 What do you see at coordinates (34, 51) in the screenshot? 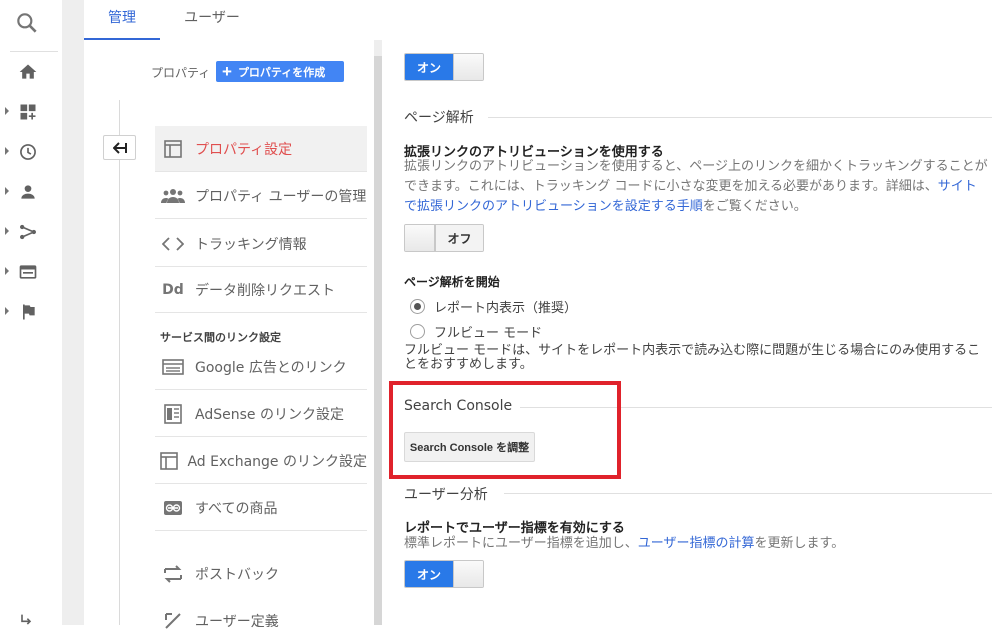
I see `nav-divider` at bounding box center [34, 51].